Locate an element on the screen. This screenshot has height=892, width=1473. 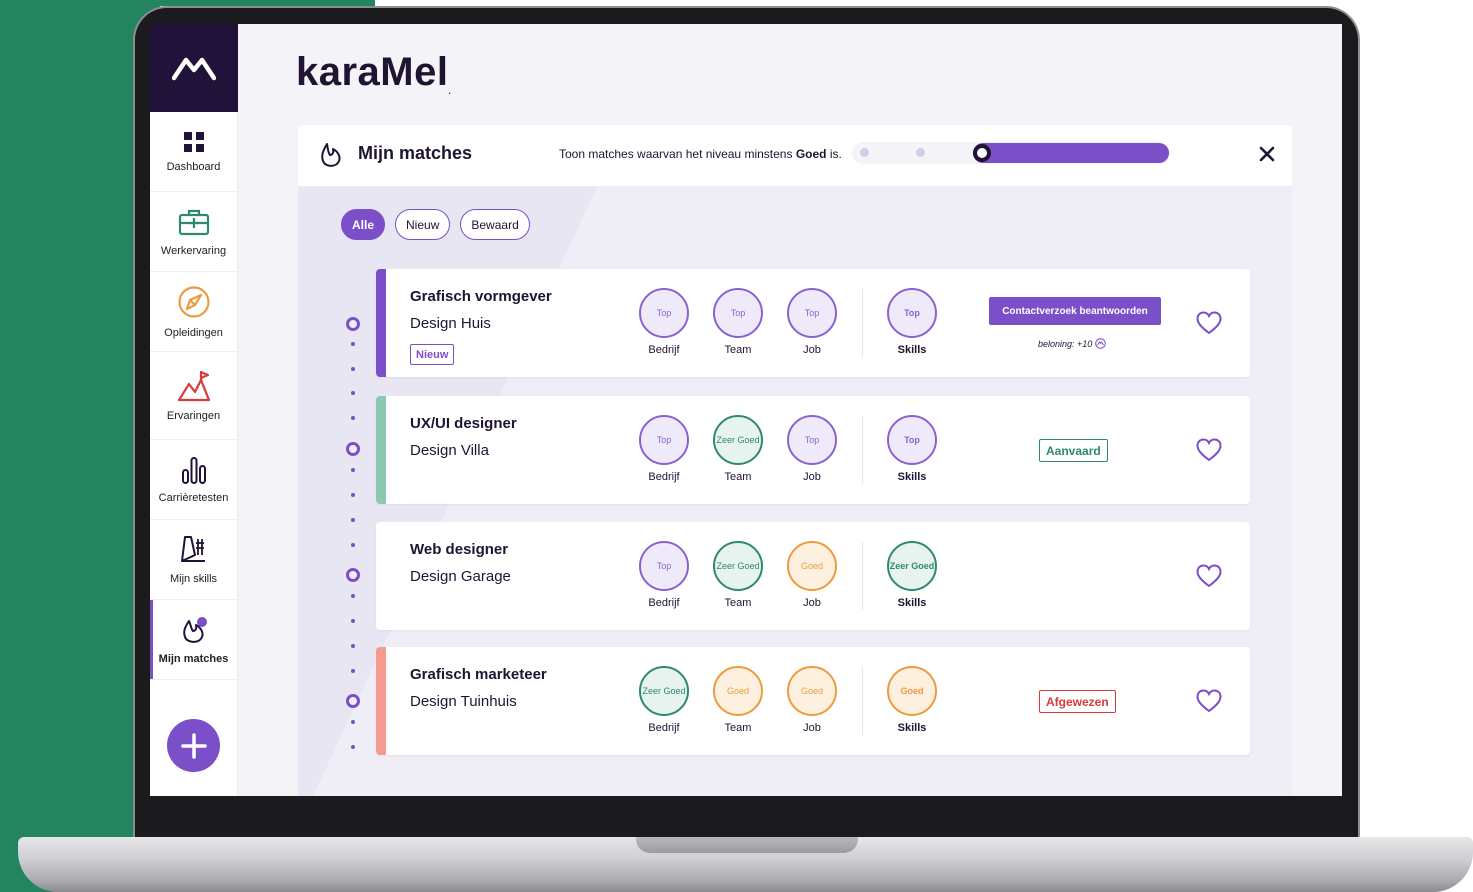
slider-fill is located at coordinates (1071, 153).